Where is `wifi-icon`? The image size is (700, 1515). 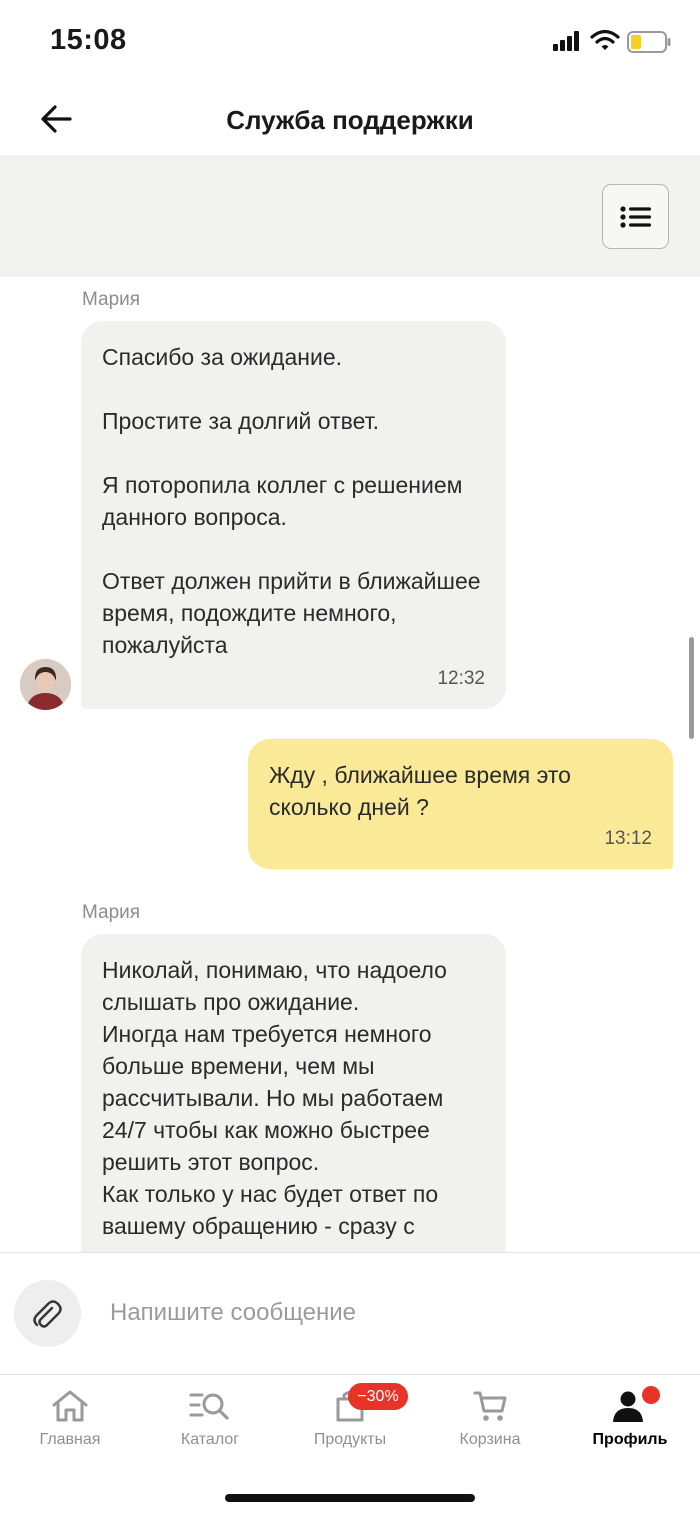 wifi-icon is located at coordinates (605, 39).